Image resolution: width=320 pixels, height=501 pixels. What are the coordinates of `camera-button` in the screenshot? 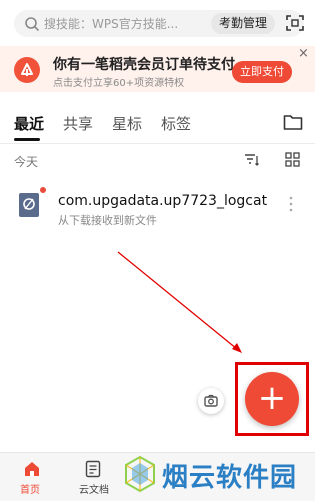 It's located at (211, 401).